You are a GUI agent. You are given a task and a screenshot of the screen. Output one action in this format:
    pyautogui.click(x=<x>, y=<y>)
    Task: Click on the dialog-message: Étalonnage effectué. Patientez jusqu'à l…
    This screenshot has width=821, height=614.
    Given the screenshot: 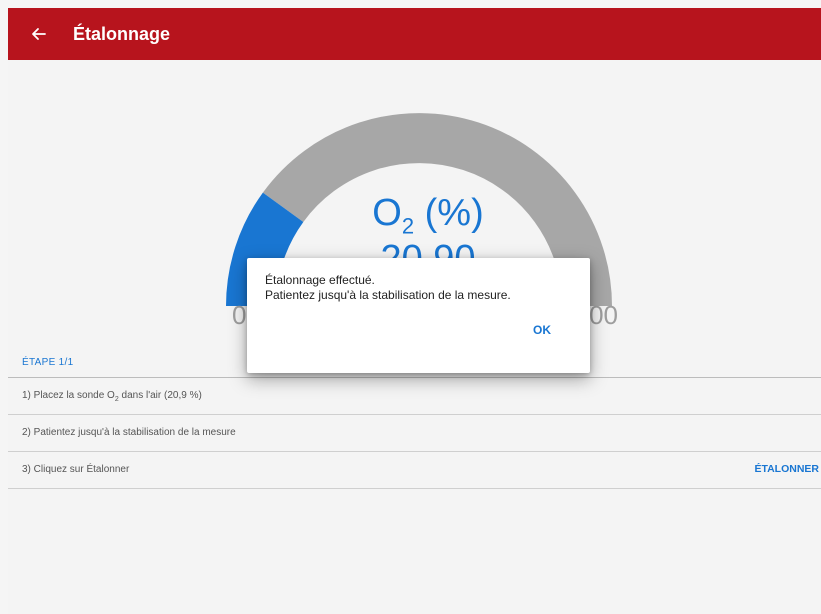 What is the action you would take?
    pyautogui.click(x=388, y=287)
    